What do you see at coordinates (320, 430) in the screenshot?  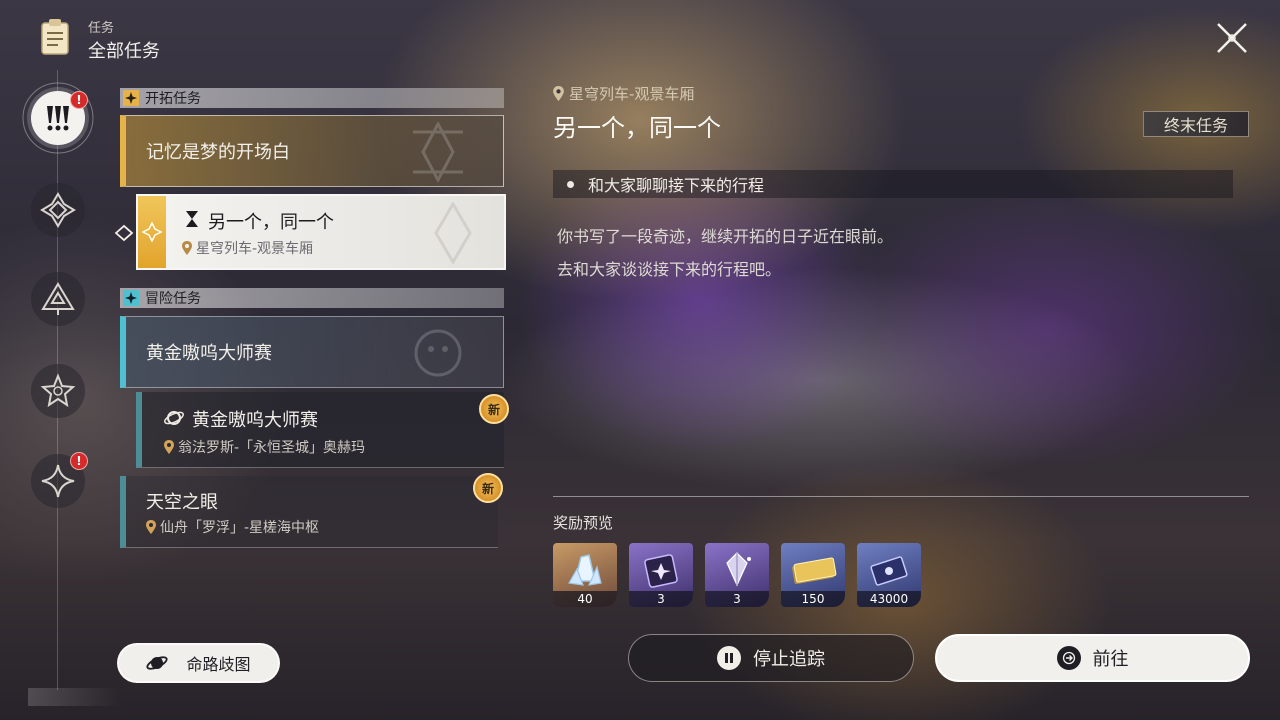 I see `quest-item-golden: 黄金嗷呜大师赛 翁法罗斯-「永恒圣城」奥赫玛` at bounding box center [320, 430].